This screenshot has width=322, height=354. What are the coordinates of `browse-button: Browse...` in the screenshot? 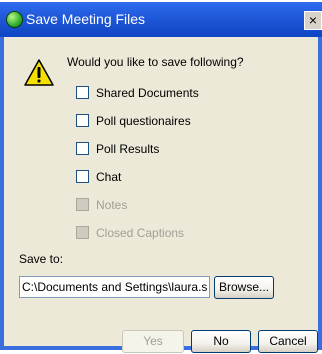 It's located at (244, 287).